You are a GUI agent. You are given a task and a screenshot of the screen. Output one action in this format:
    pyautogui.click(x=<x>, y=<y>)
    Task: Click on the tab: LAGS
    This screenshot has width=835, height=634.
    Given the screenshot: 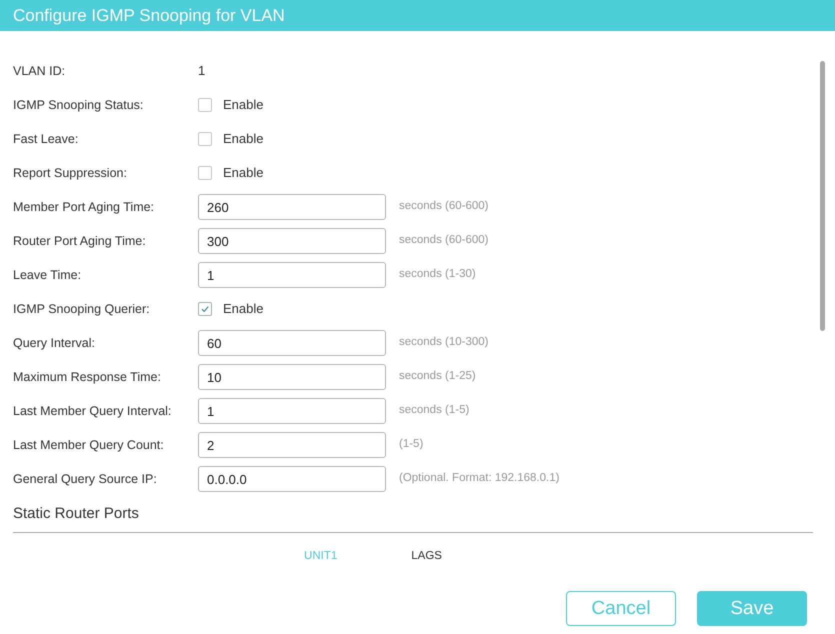 What is the action you would take?
    pyautogui.click(x=426, y=557)
    